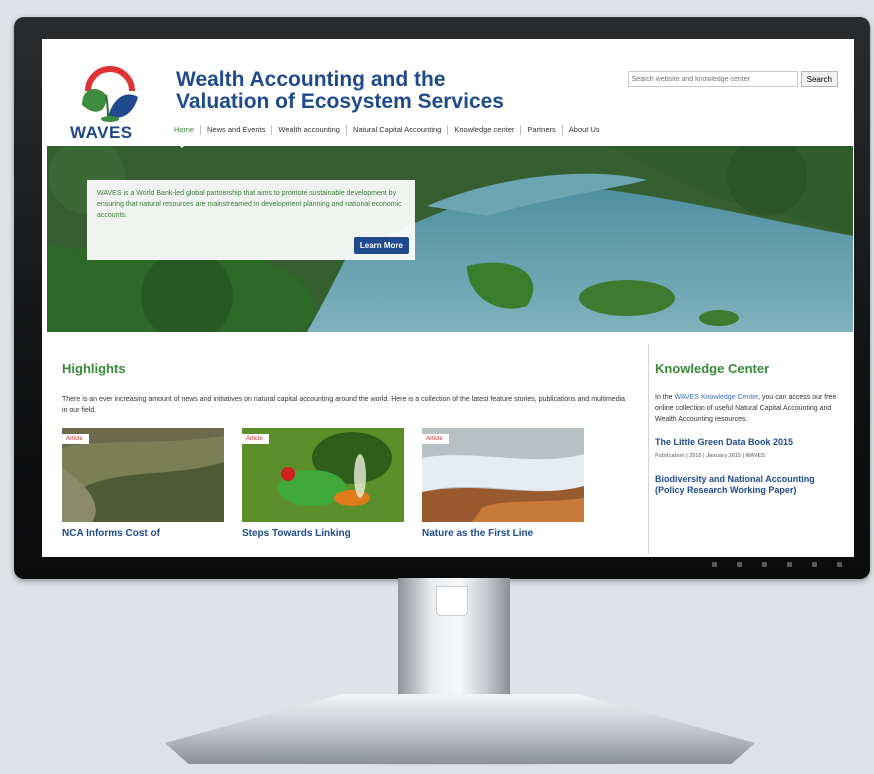 The height and width of the screenshot is (774, 874). What do you see at coordinates (483, 130) in the screenshot?
I see `nav-item-knowledge-center: Knowledge center` at bounding box center [483, 130].